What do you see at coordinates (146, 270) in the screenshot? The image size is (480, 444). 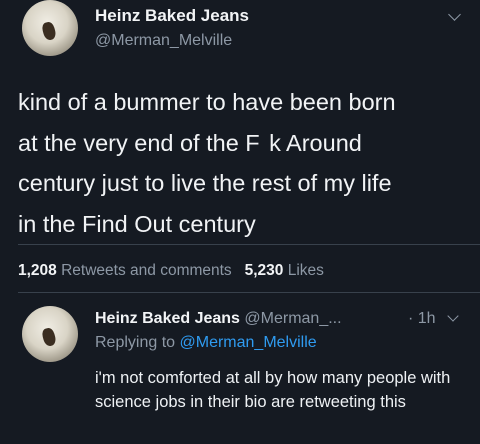 I see `retweets-label: Retweets and comments` at bounding box center [146, 270].